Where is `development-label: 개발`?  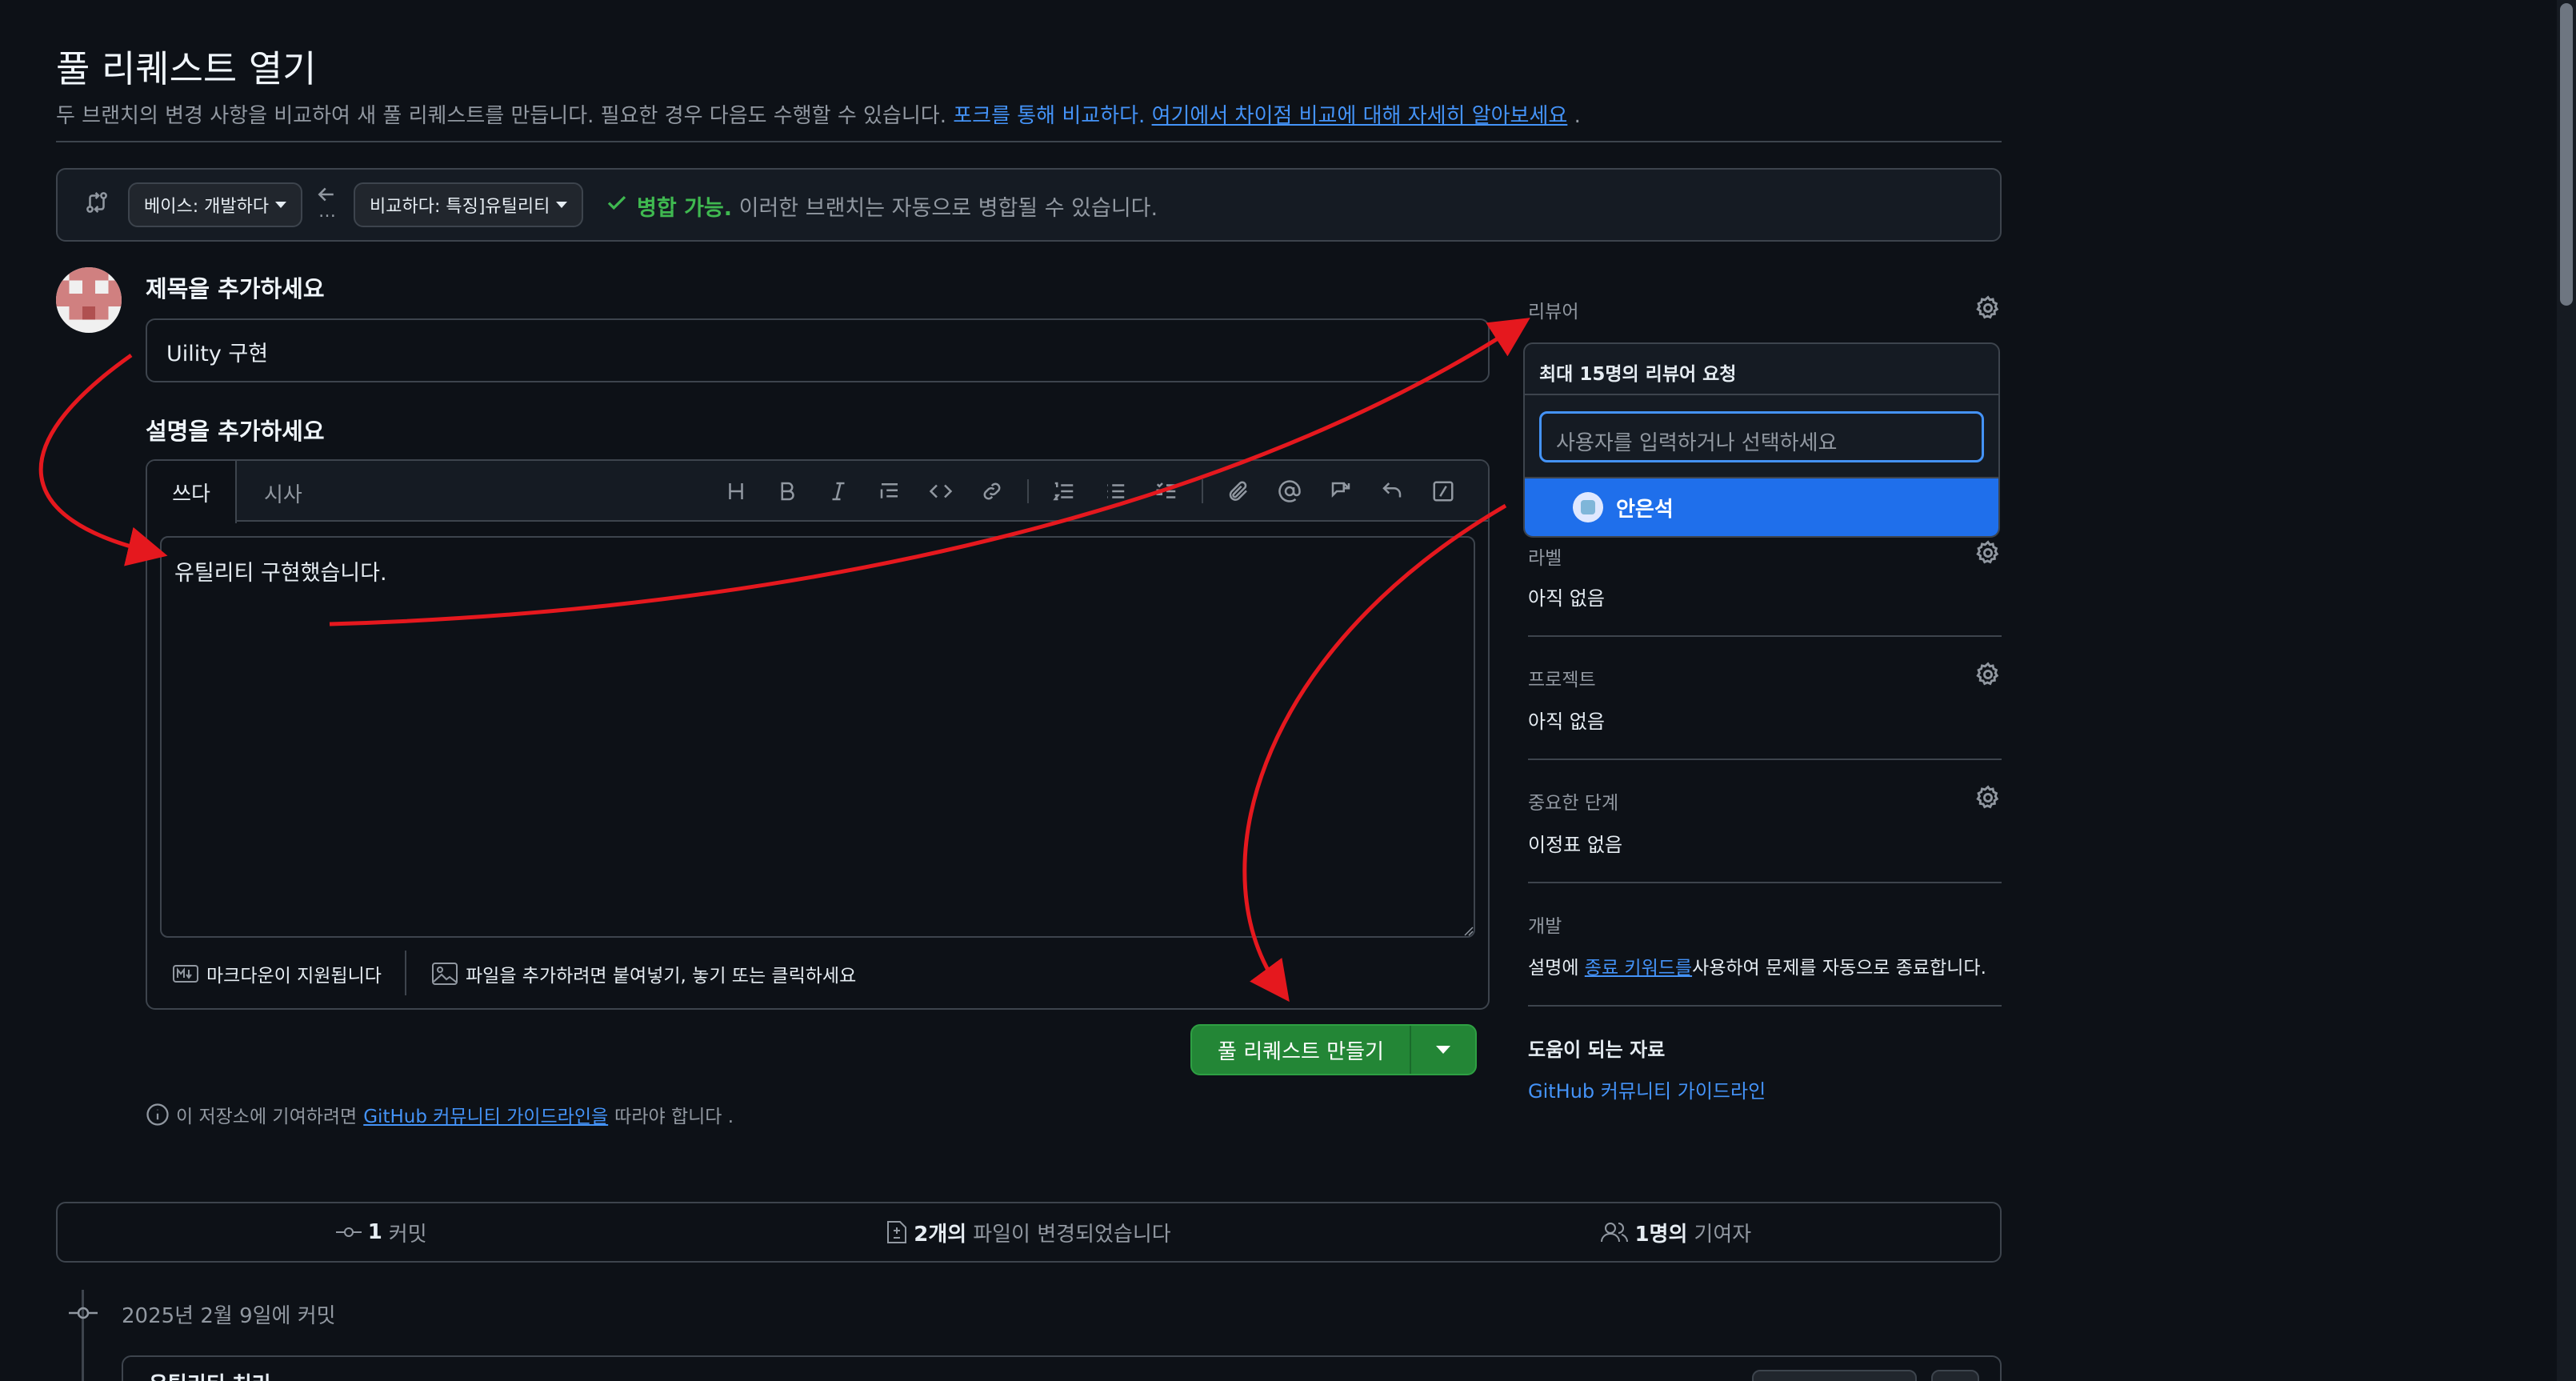 development-label: 개발 is located at coordinates (1545, 926).